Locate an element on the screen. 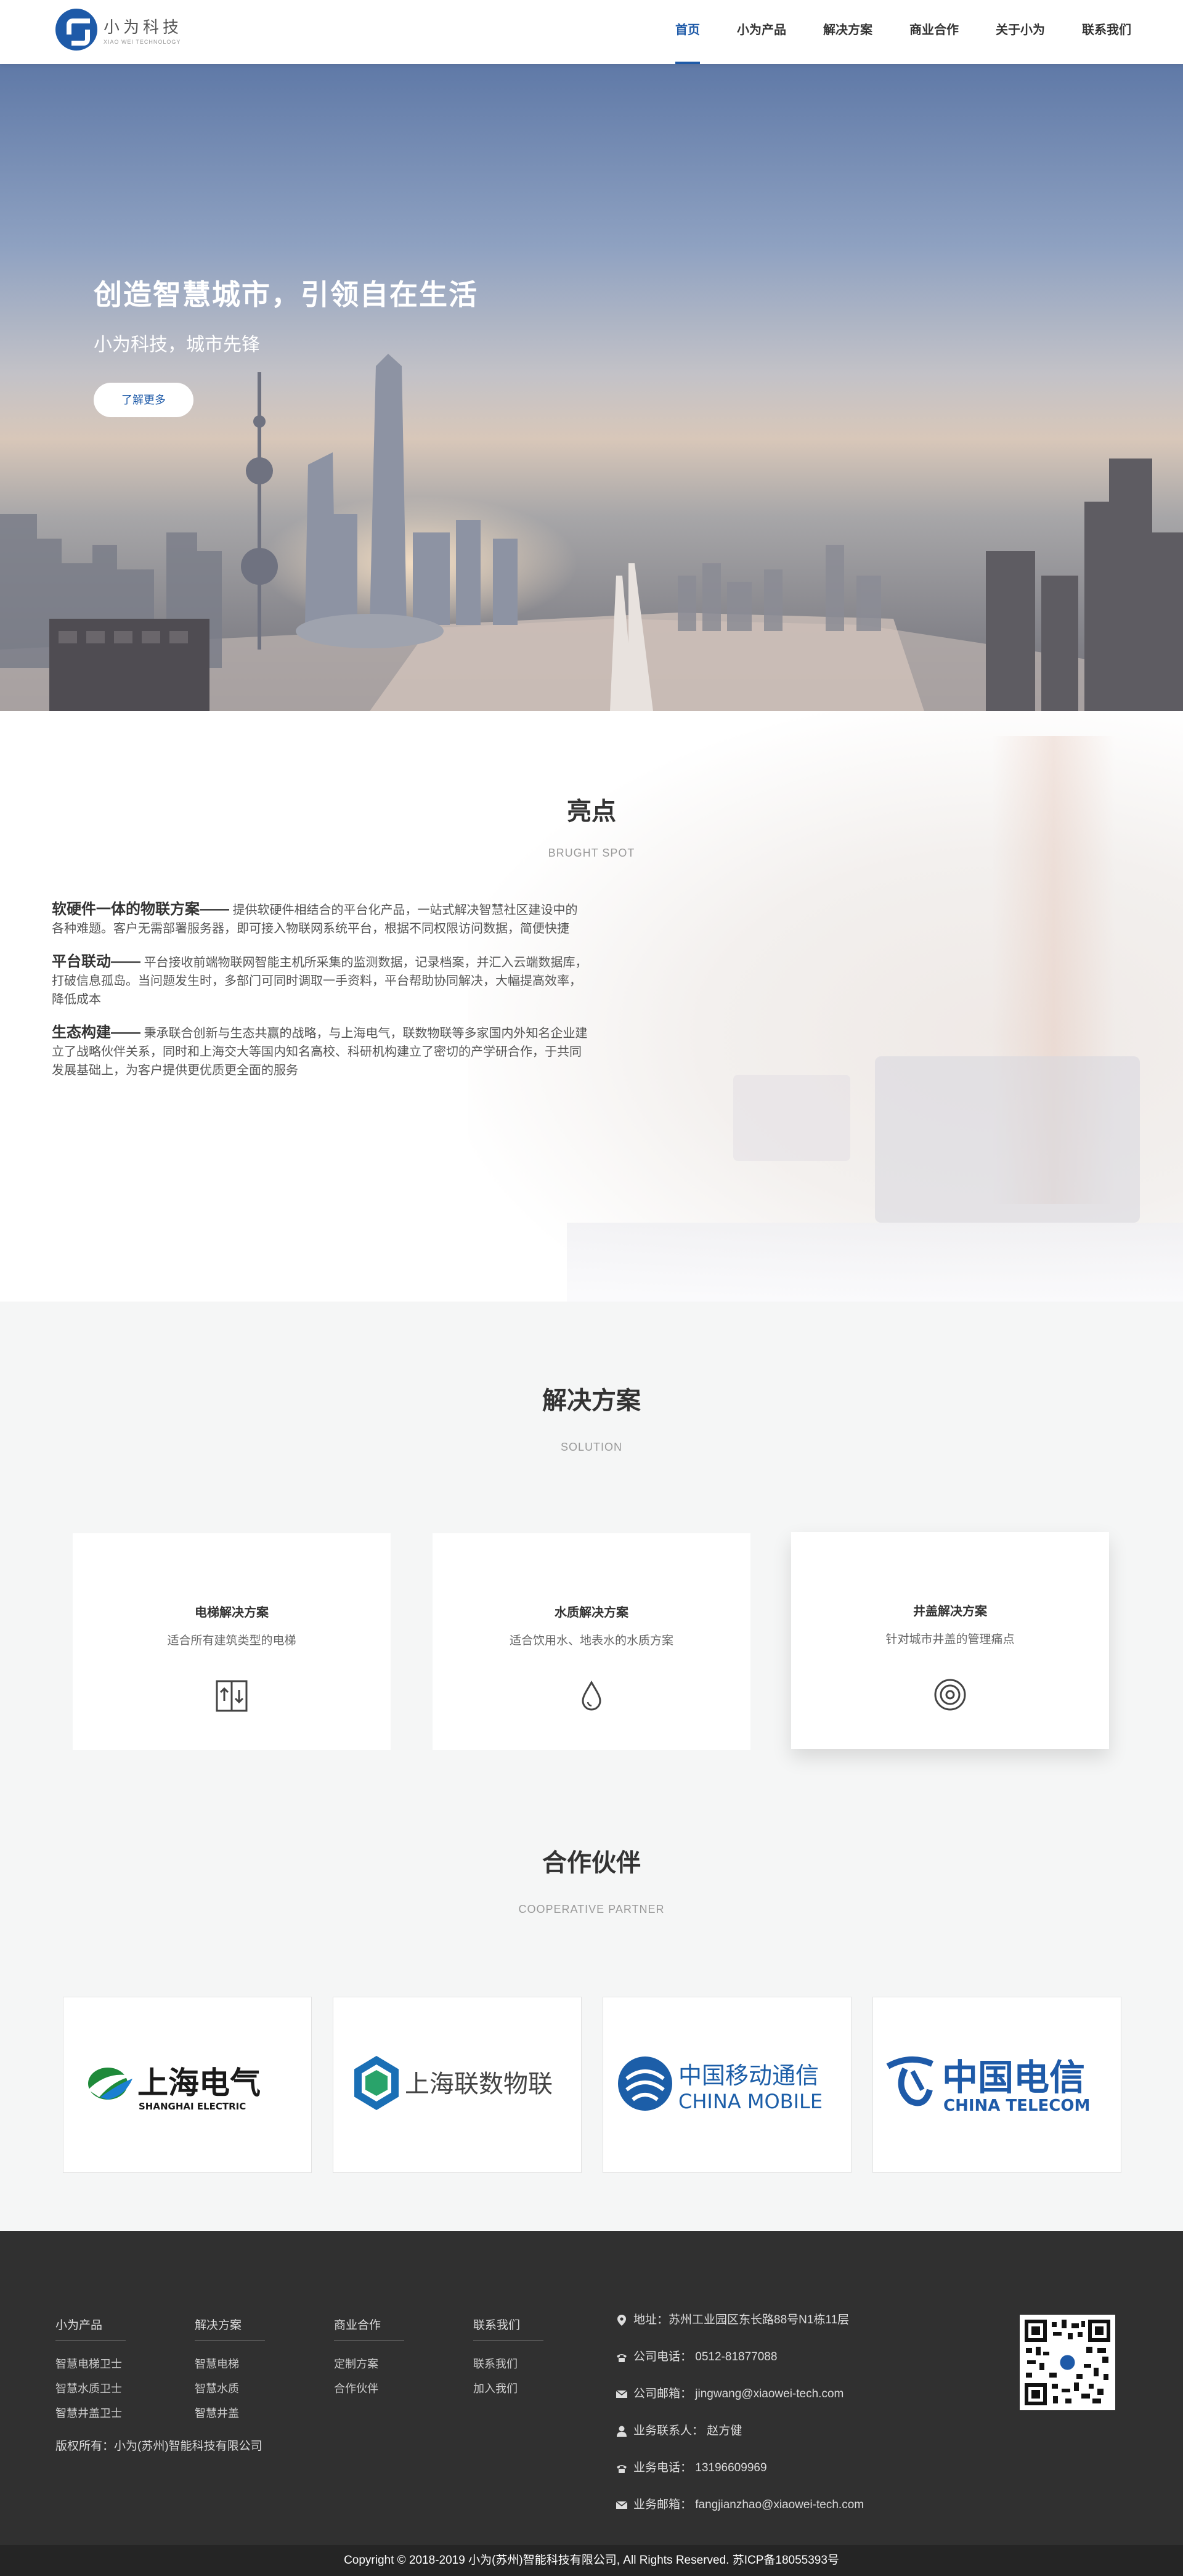 This screenshot has height=2576, width=1183. partner-name: 中国移动通信 is located at coordinates (748, 2075).